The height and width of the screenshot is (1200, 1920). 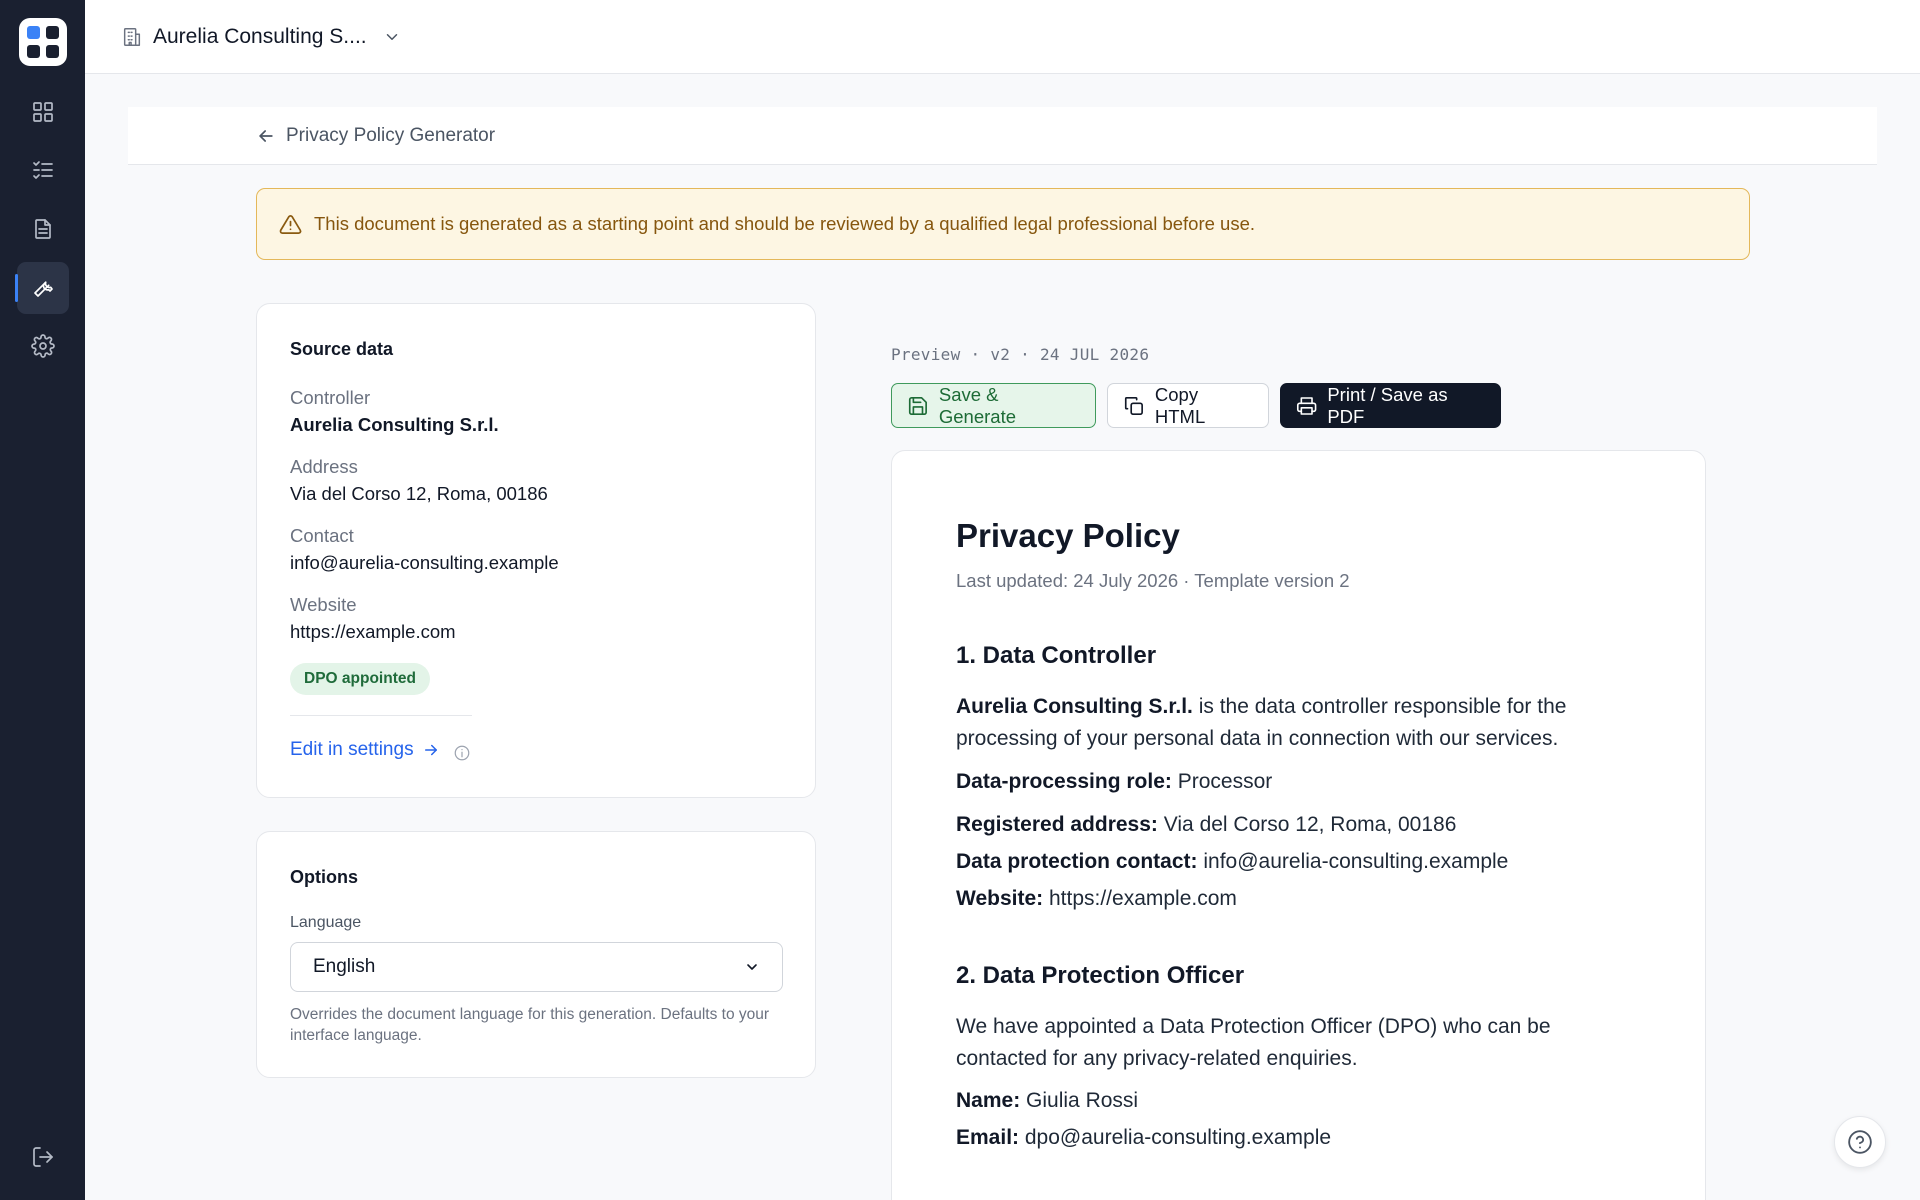 I want to click on document-icon, so click(x=43, y=229).